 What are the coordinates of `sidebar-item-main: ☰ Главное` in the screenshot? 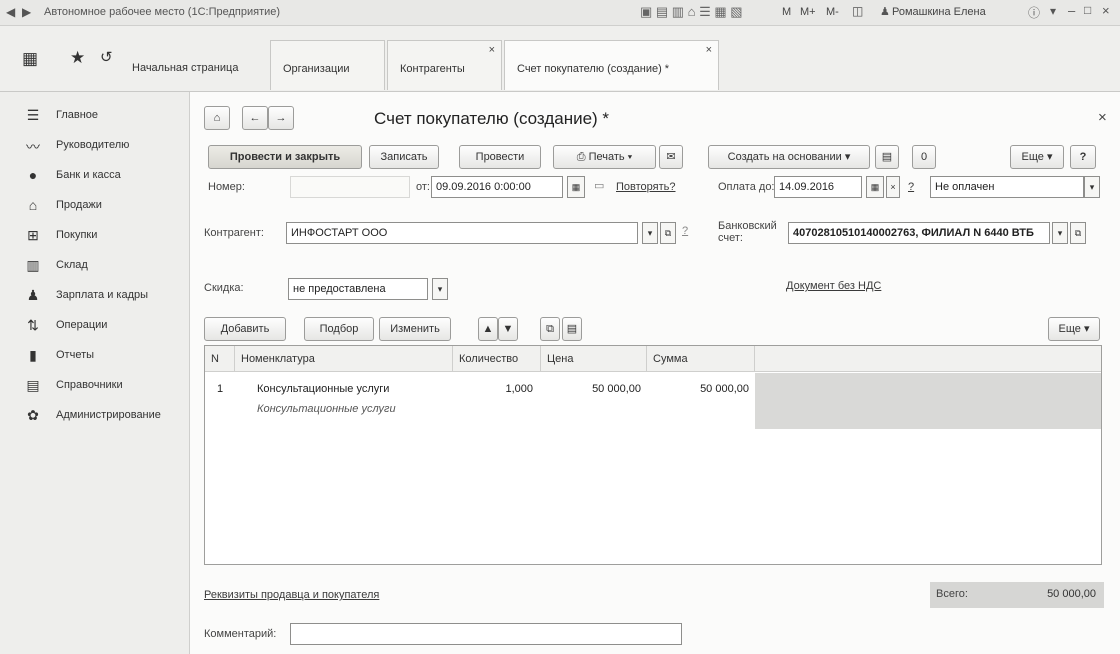 It's located at (95, 116).